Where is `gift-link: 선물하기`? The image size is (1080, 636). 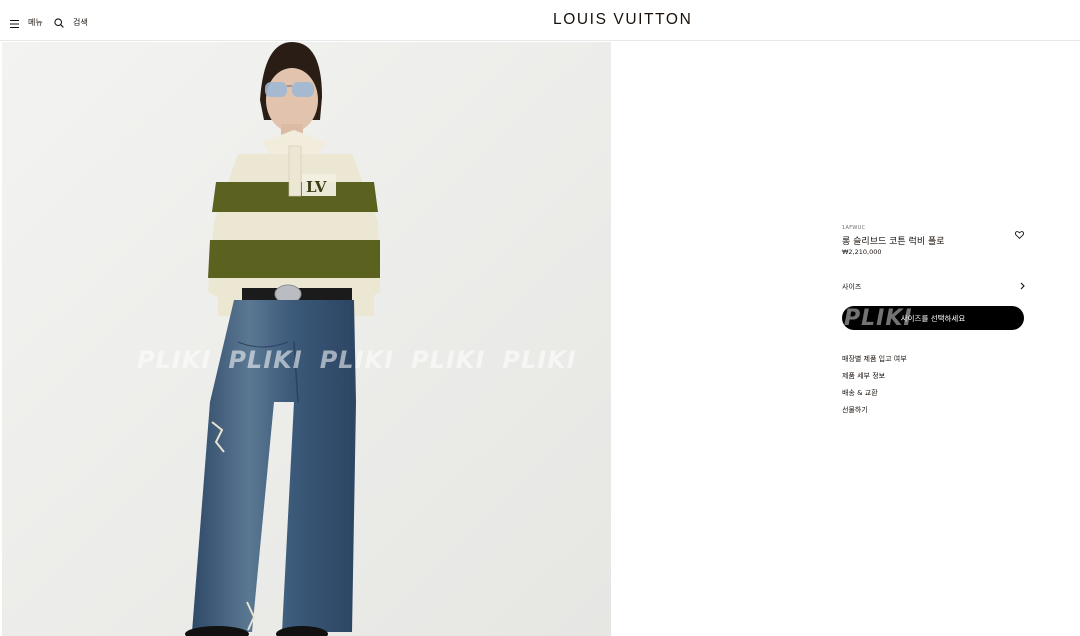
gift-link: 선물하기 is located at coordinates (874, 413).